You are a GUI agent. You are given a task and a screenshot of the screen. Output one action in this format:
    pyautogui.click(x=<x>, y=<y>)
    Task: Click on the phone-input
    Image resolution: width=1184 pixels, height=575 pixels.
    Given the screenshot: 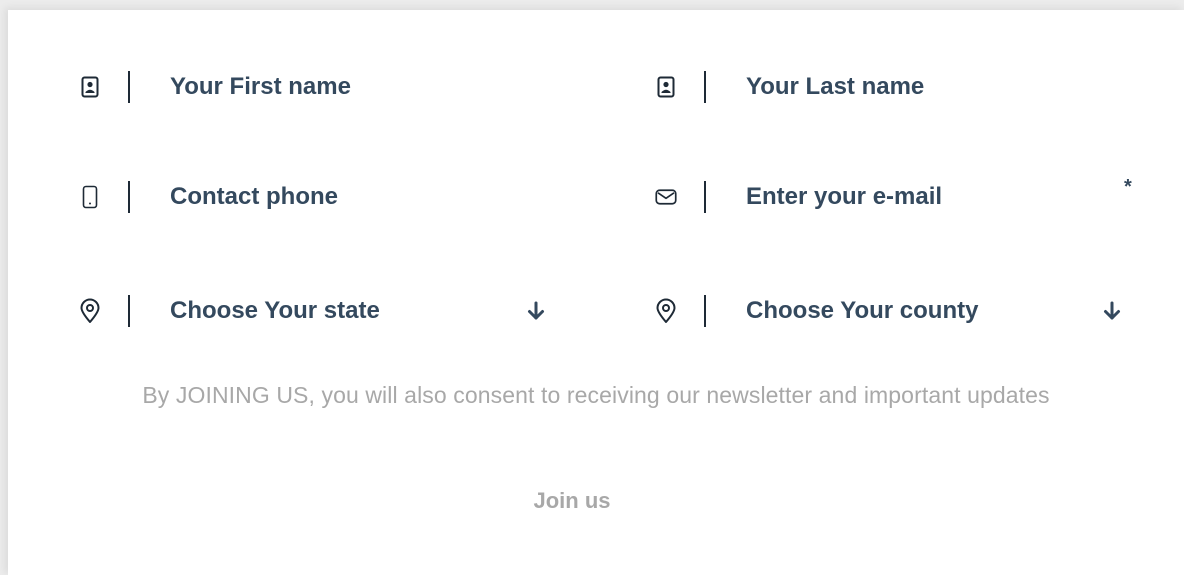 What is the action you would take?
    pyautogui.click(x=360, y=197)
    